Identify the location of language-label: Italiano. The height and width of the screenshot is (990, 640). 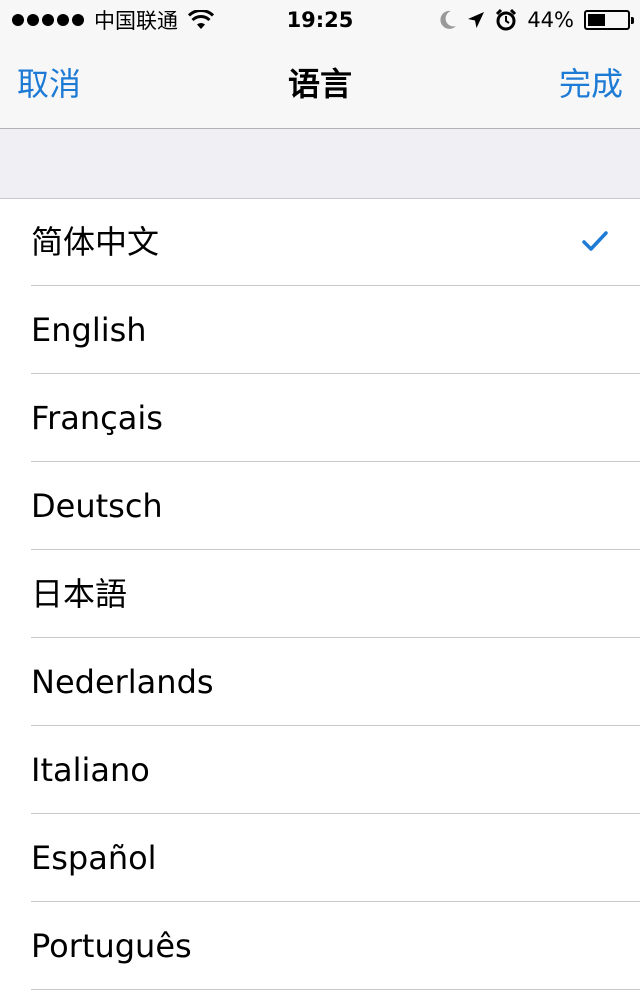
(90, 770).